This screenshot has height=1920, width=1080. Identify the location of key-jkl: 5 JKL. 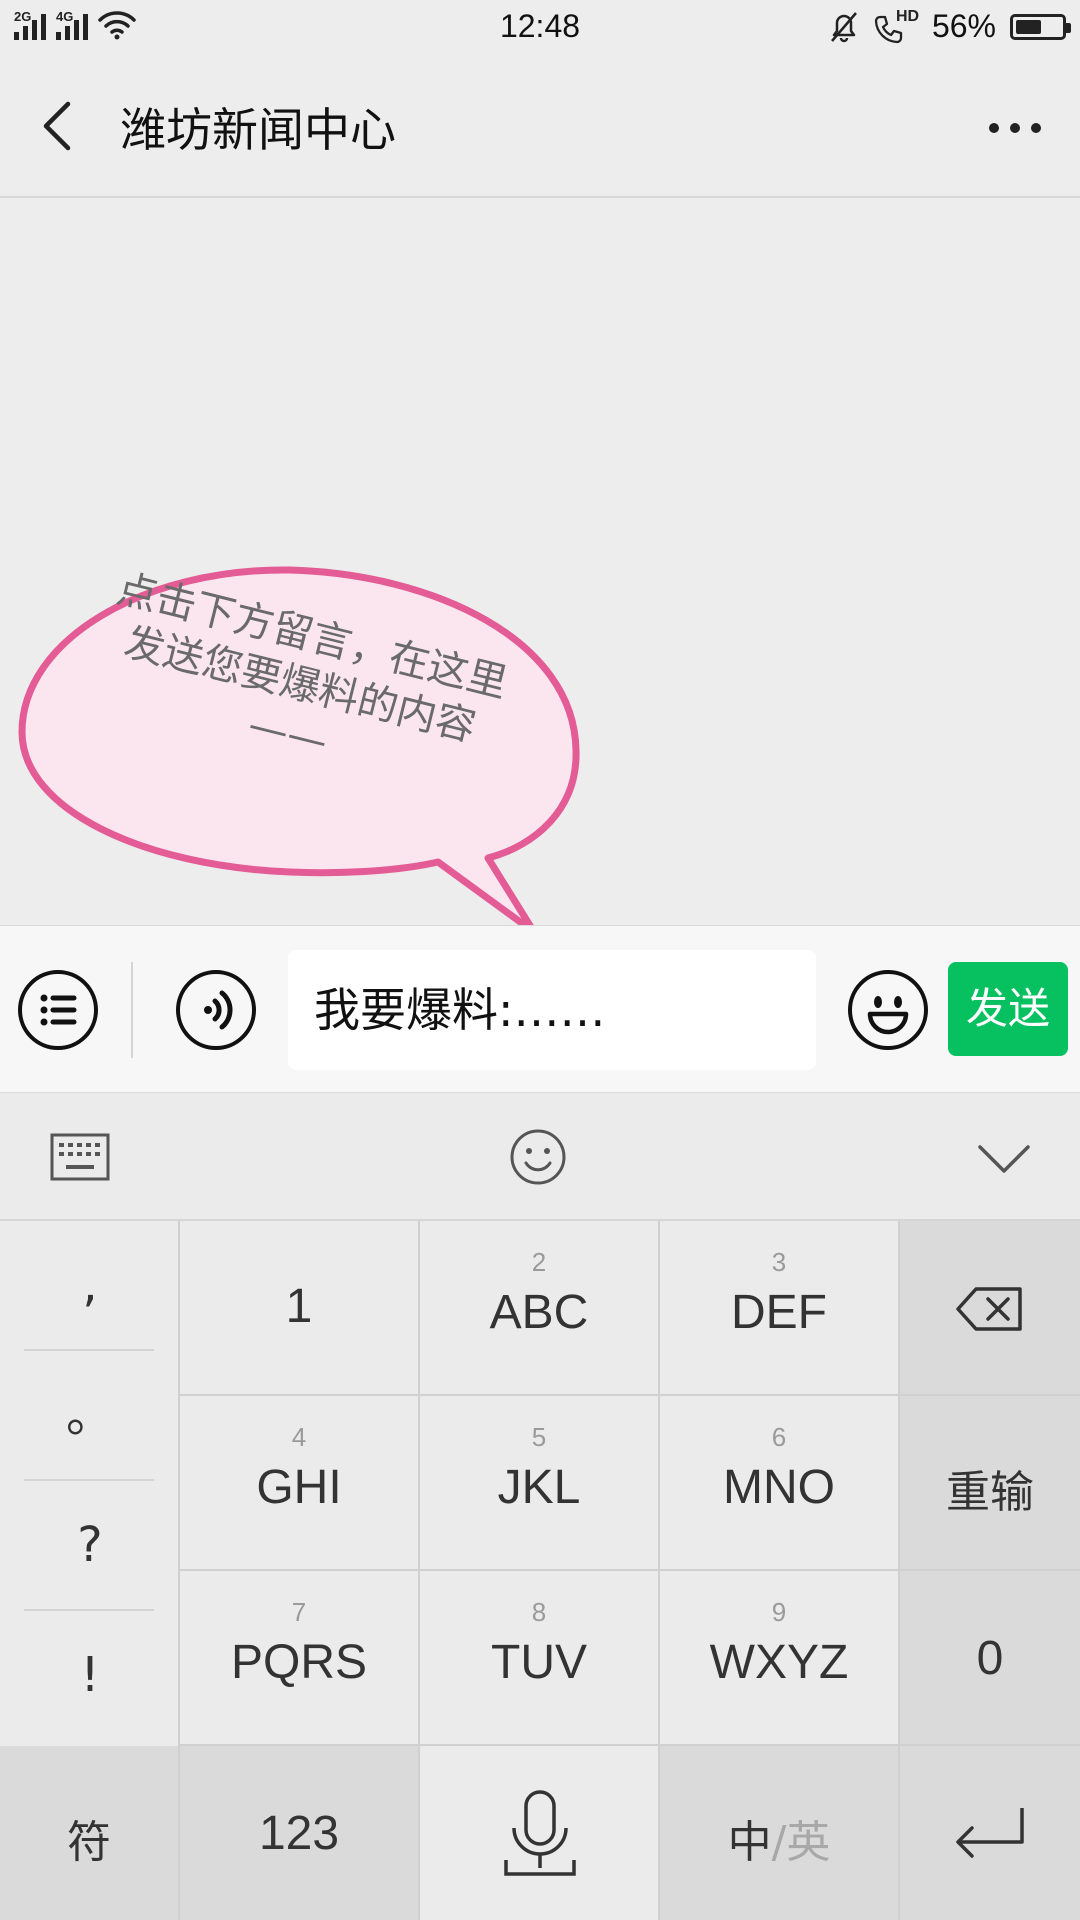
(540, 1483).